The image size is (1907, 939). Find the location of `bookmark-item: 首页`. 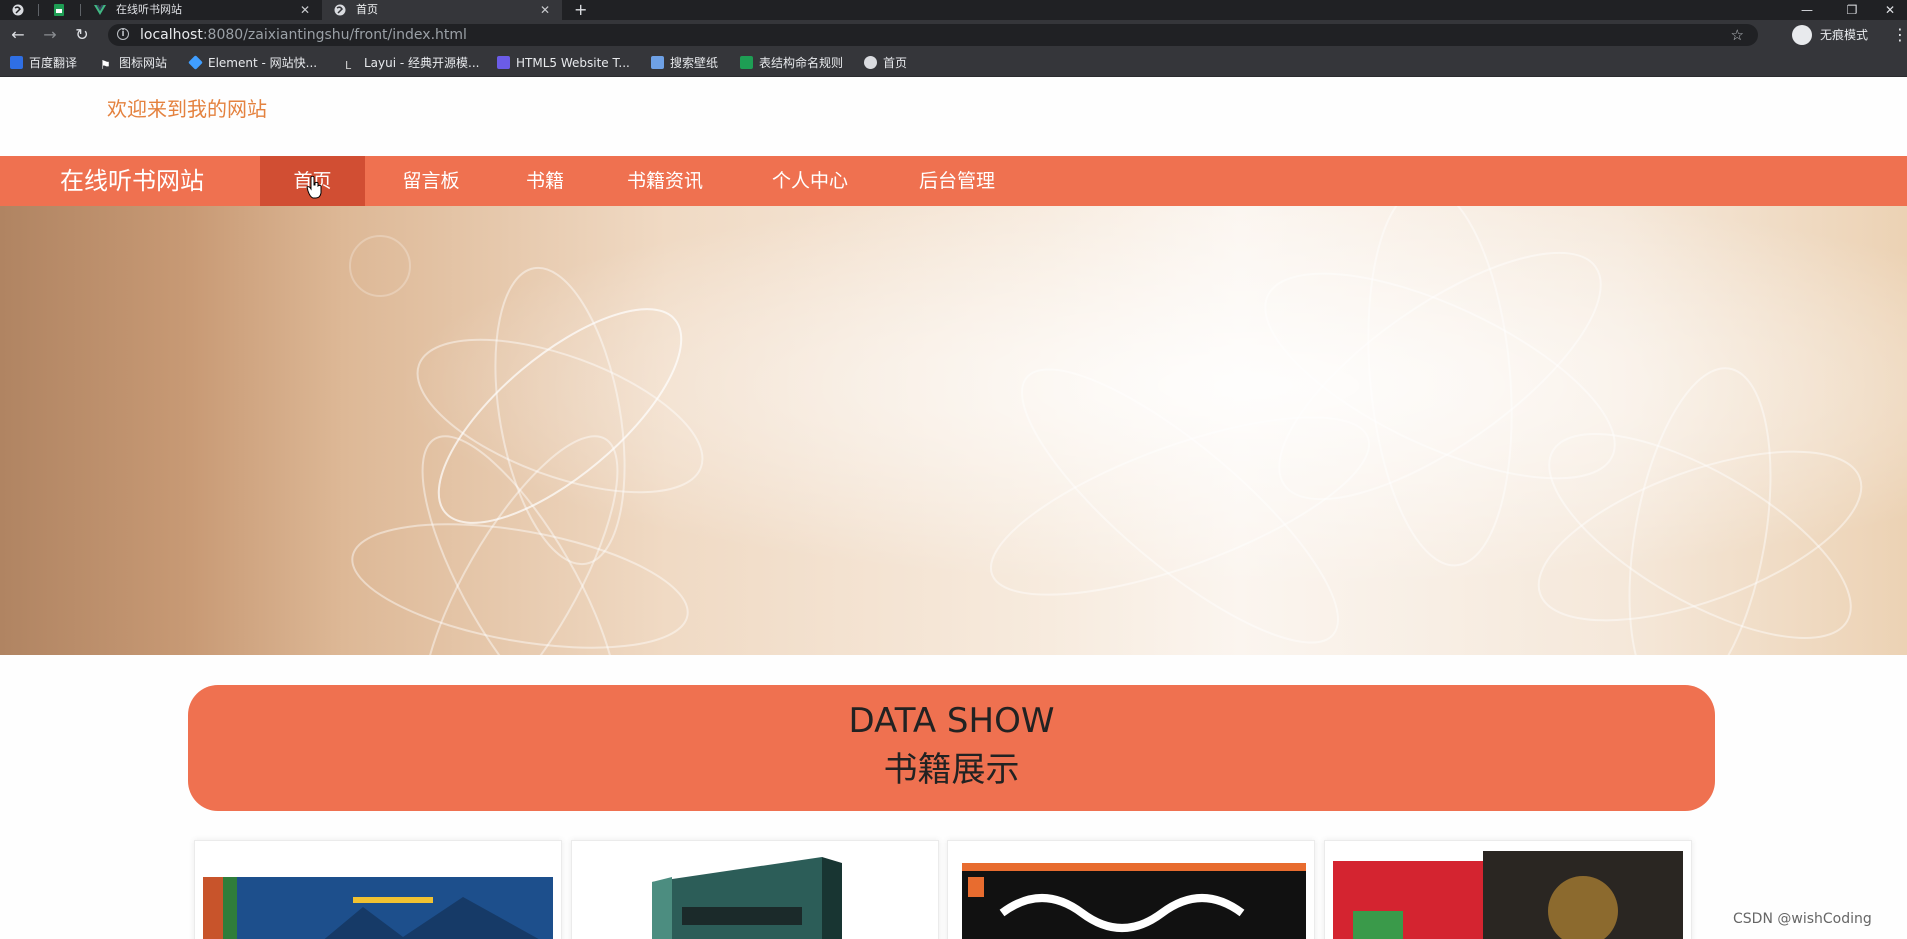

bookmark-item: 首页 is located at coordinates (885, 63).